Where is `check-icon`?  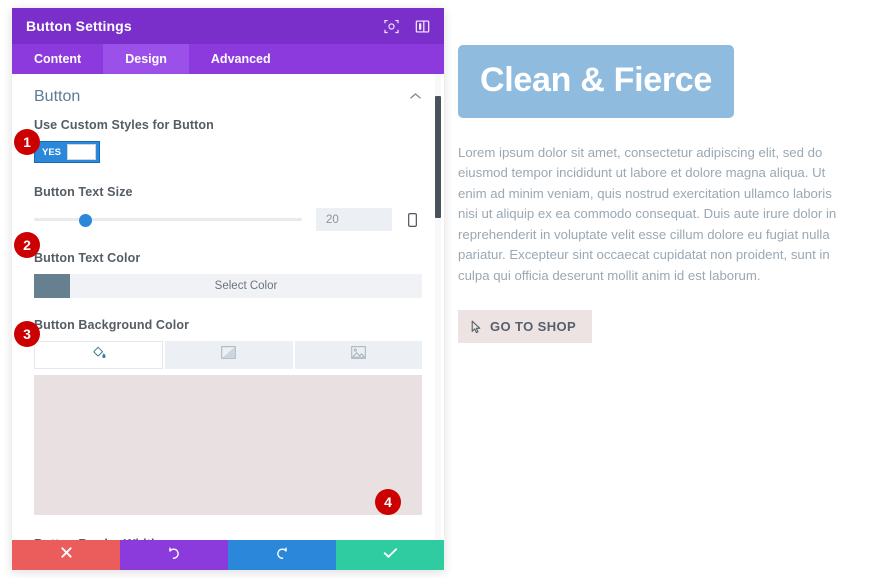 check-icon is located at coordinates (390, 555).